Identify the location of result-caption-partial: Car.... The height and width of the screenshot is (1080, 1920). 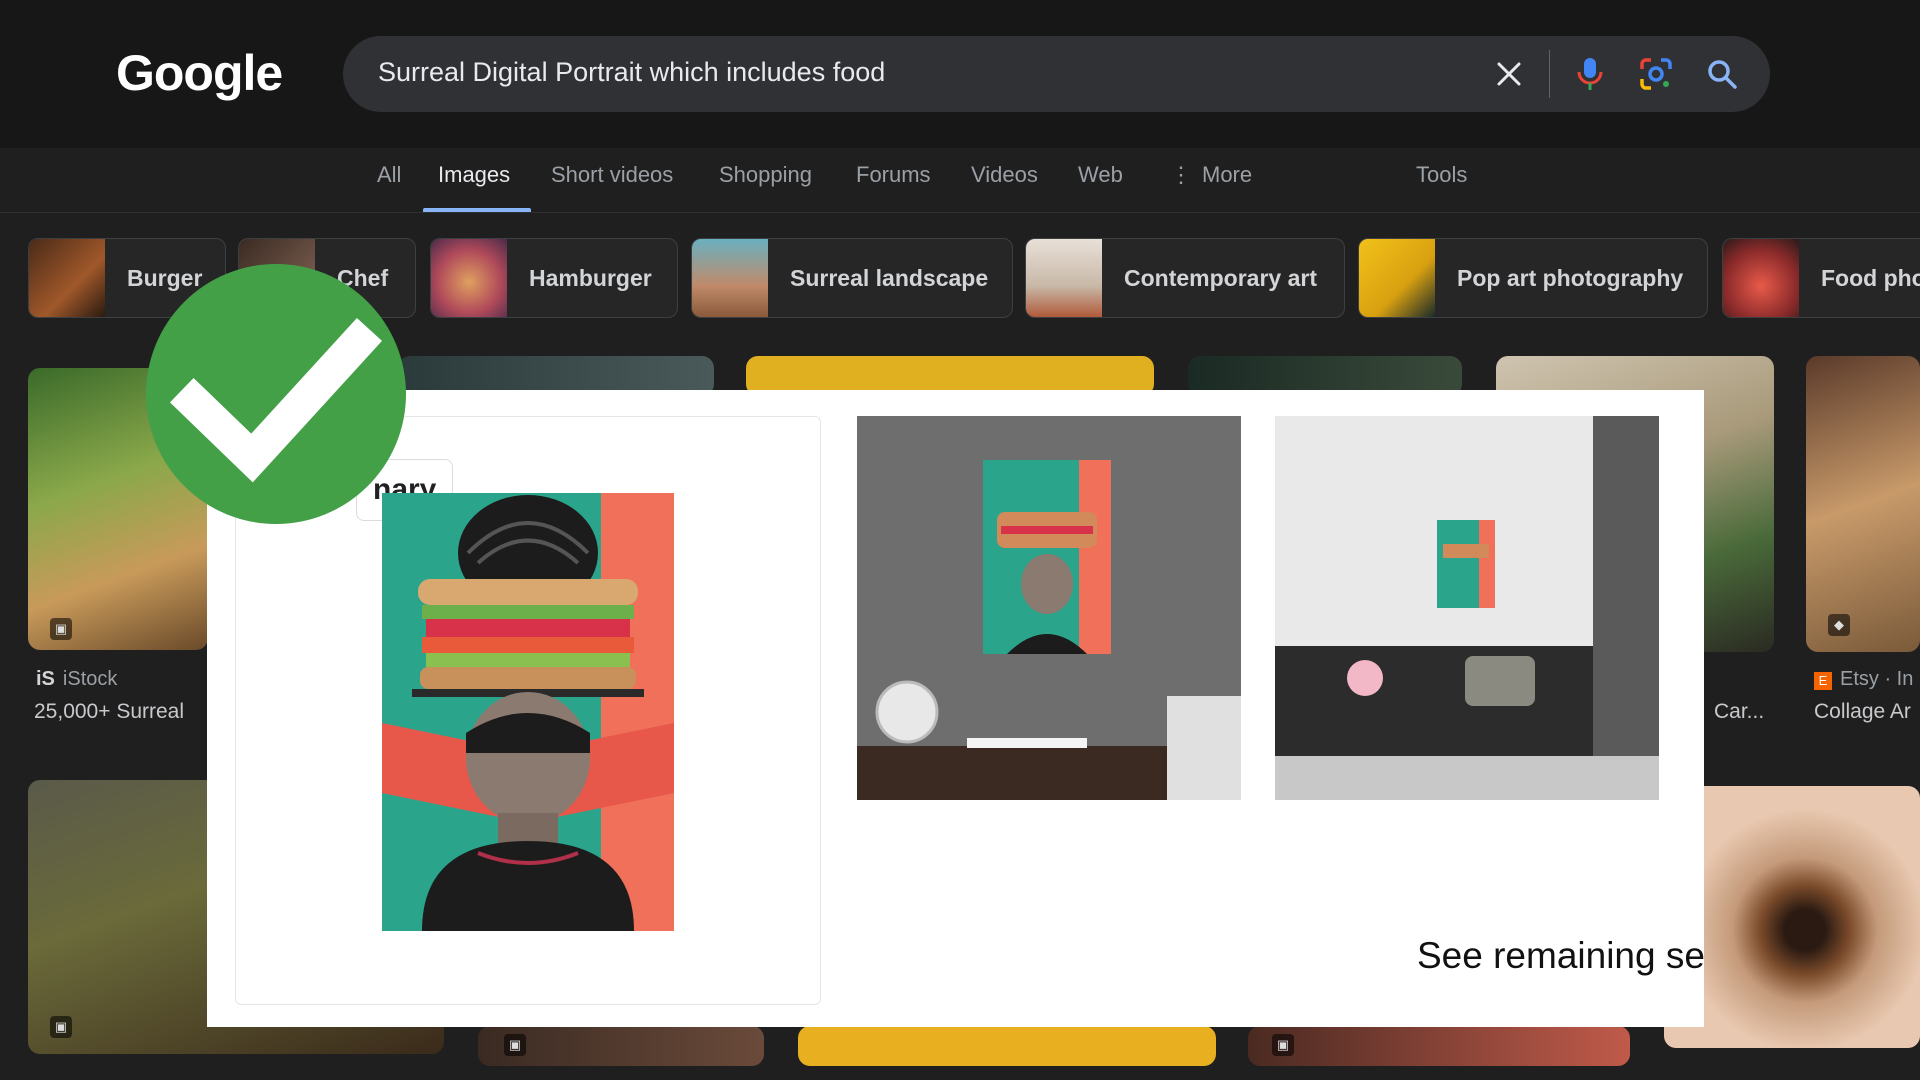
(1739, 712).